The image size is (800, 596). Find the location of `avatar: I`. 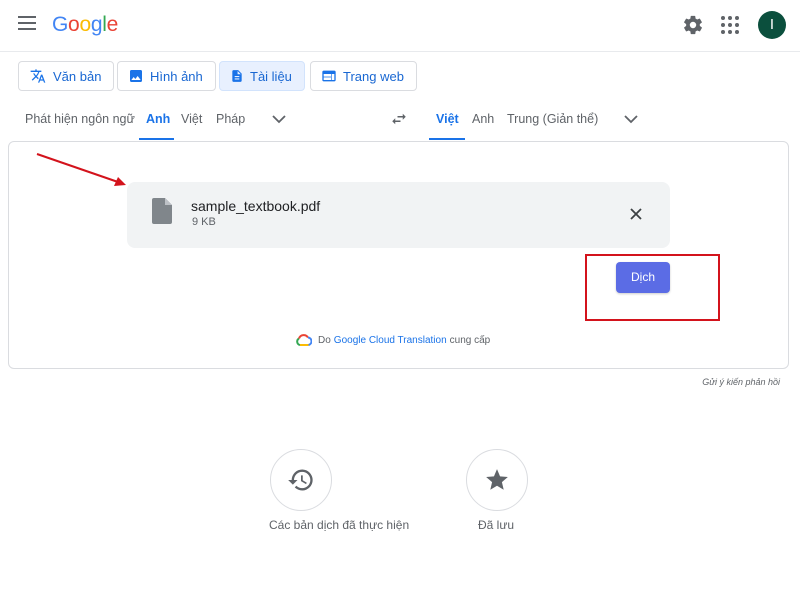

avatar: I is located at coordinates (772, 25).